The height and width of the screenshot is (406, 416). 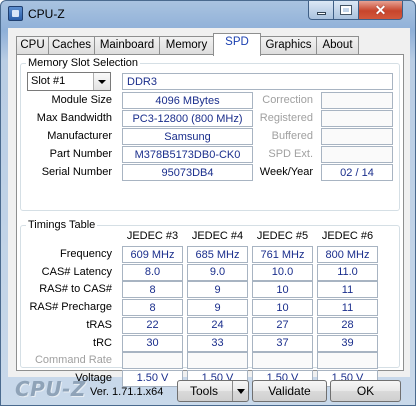 What do you see at coordinates (357, 118) in the screenshot?
I see `registered-value` at bounding box center [357, 118].